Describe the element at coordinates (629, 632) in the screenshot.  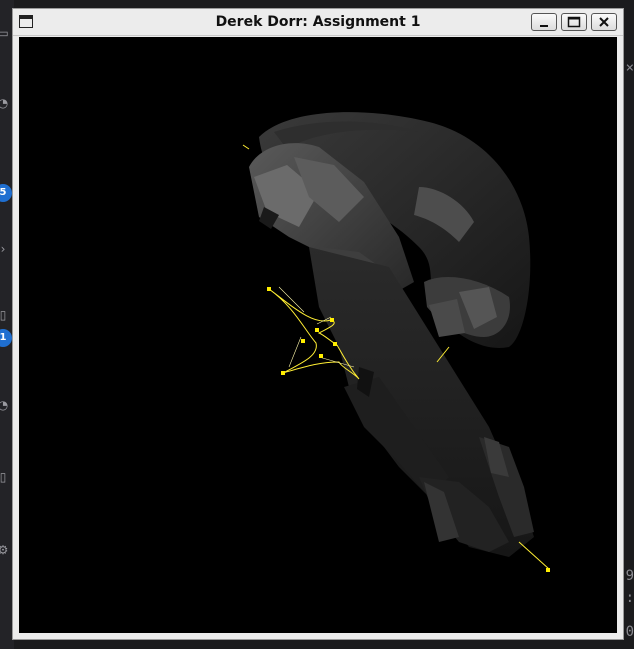
I see `background-text: 0` at that location.